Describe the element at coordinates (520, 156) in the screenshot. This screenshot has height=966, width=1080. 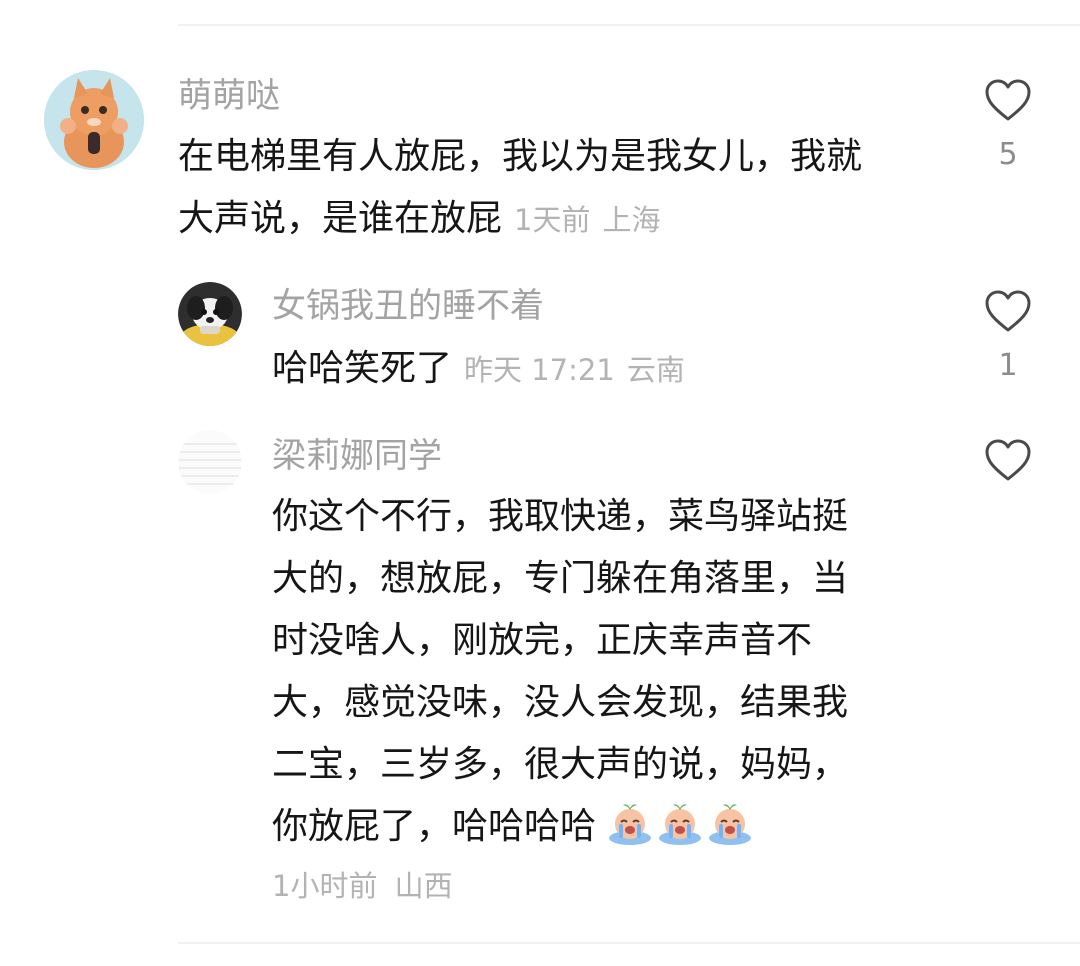
I see `comment-line: 在电梯里有人放屁，我以为是我女儿，我就` at that location.